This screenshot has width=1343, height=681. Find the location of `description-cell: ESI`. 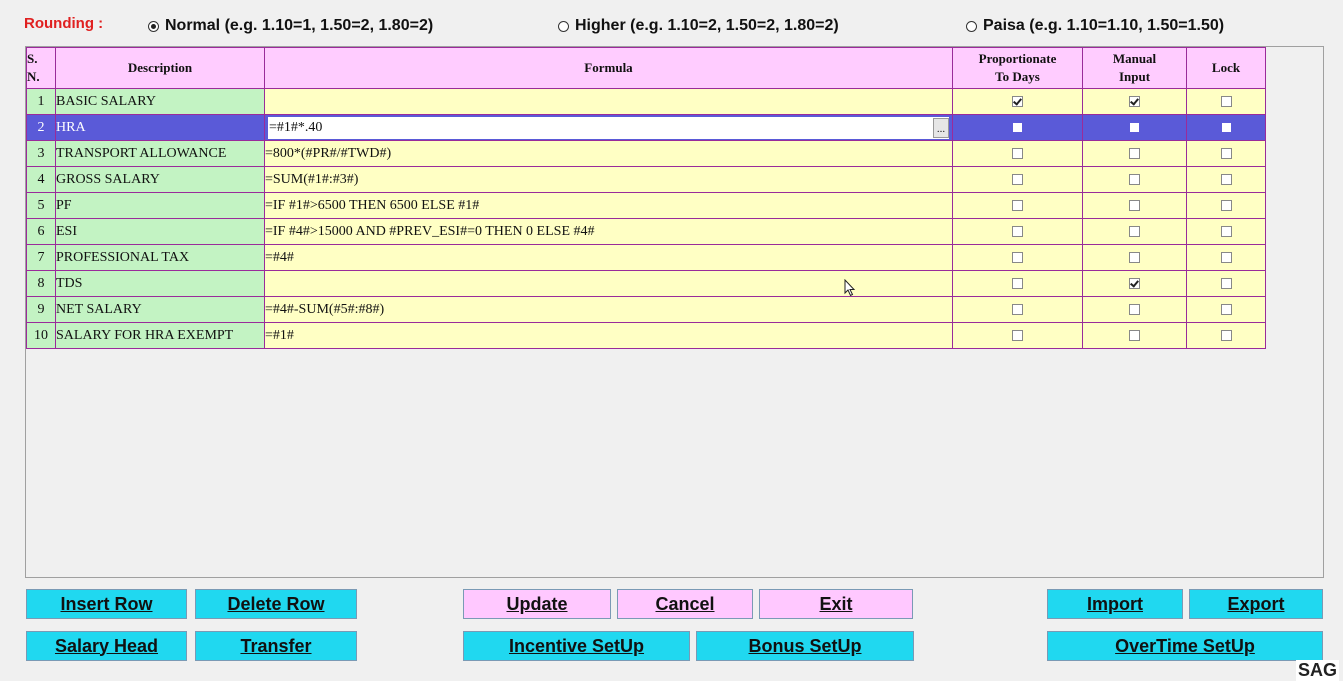

description-cell: ESI is located at coordinates (160, 231).